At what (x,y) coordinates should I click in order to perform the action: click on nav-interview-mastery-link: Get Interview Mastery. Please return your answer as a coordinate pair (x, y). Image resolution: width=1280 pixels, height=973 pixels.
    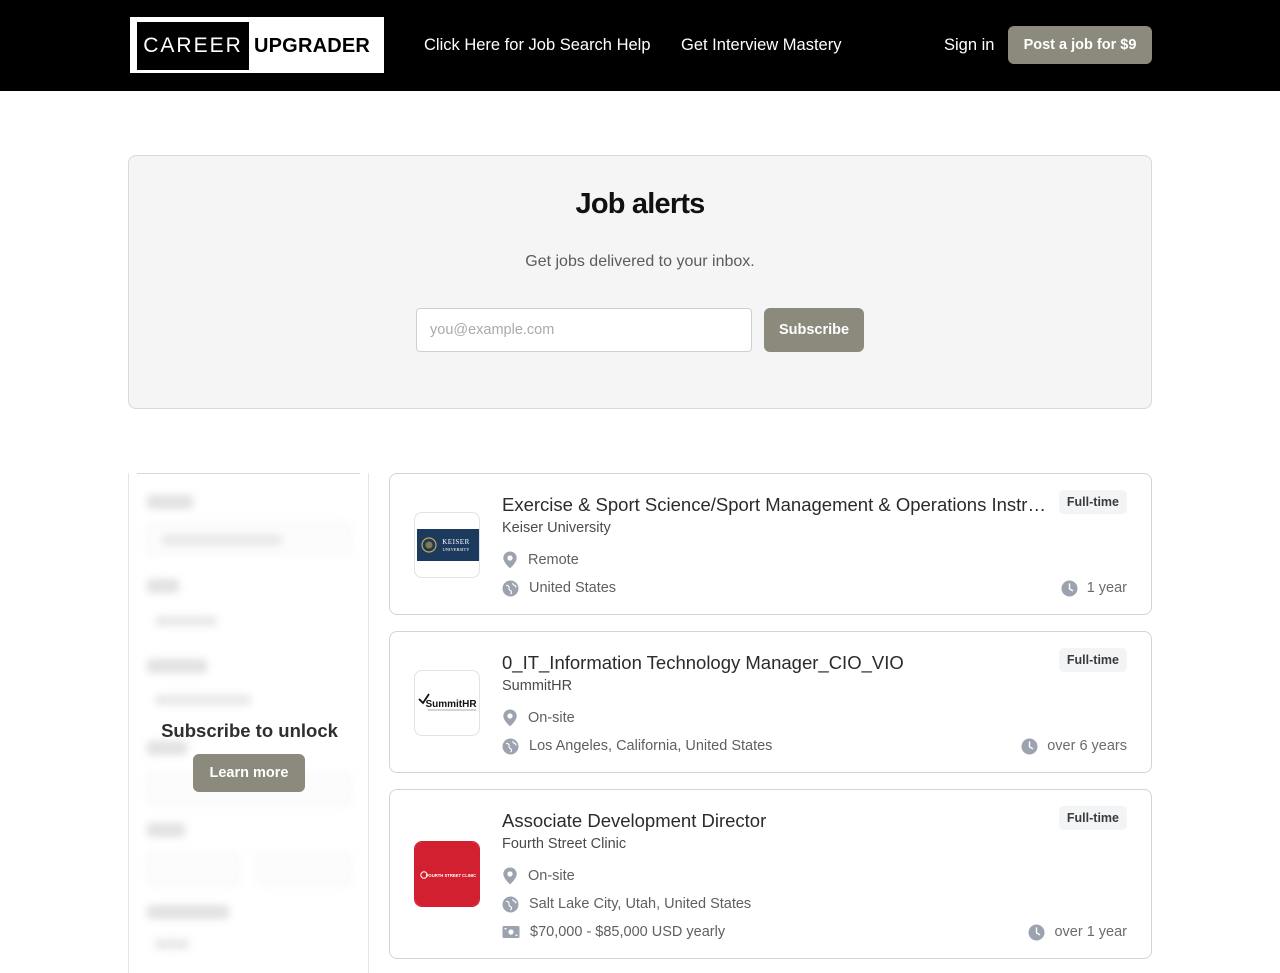
    Looking at the image, I should click on (761, 45).